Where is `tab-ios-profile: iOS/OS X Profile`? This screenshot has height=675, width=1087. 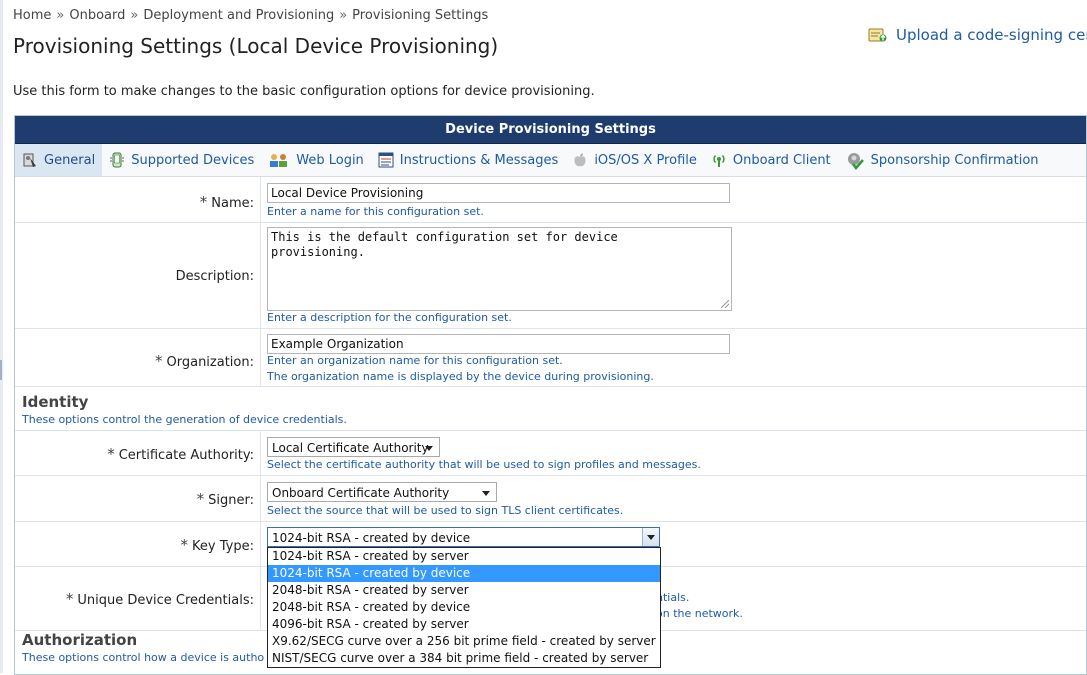 tab-ios-profile: iOS/OS X Profile is located at coordinates (634, 160).